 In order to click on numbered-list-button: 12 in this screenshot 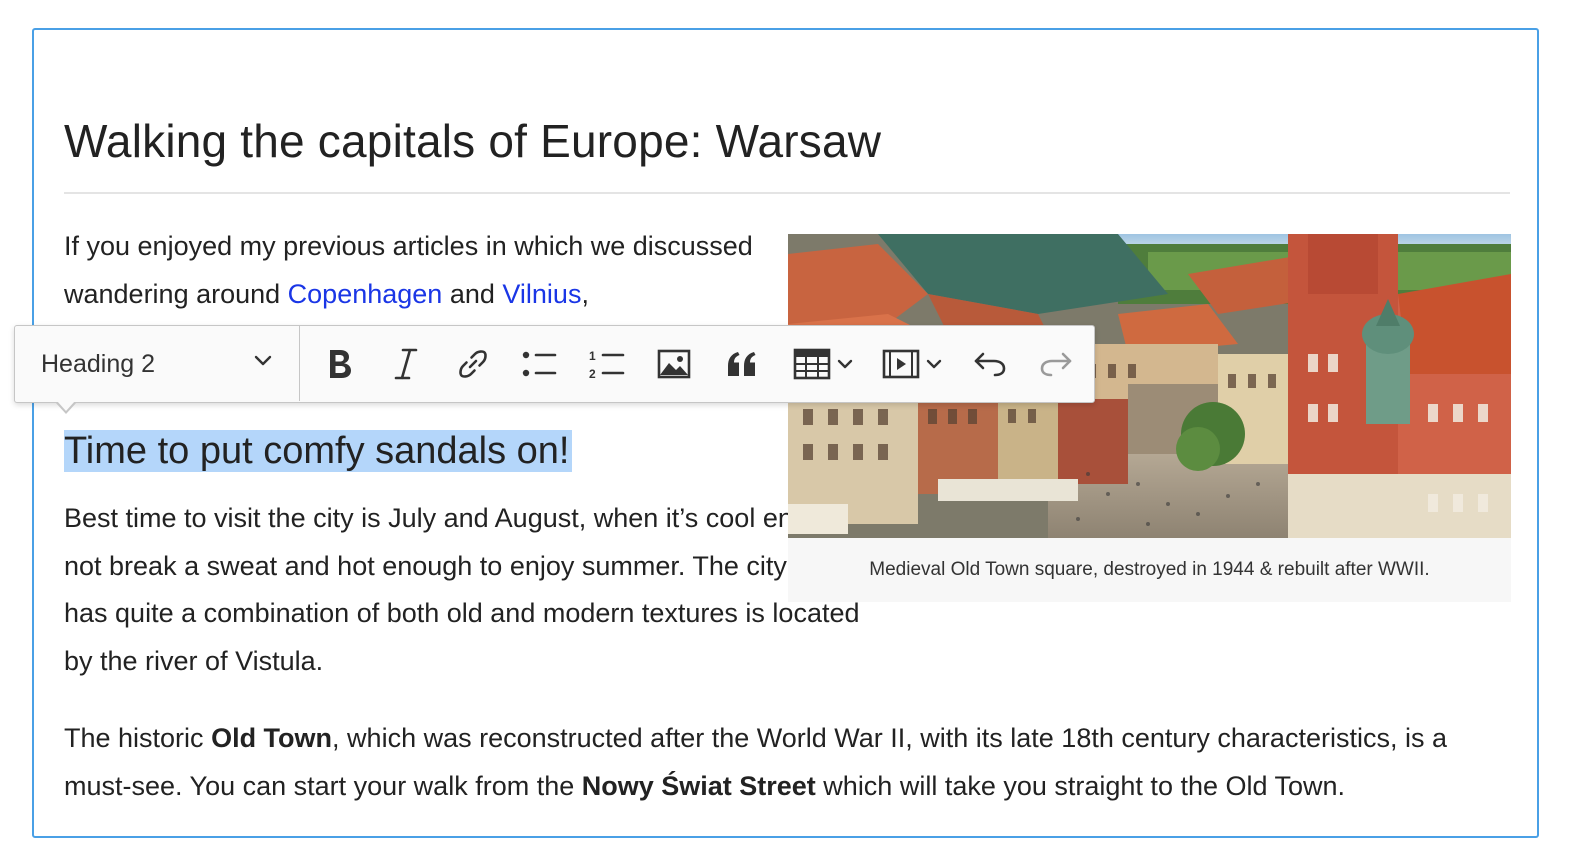, I will do `click(607, 364)`.